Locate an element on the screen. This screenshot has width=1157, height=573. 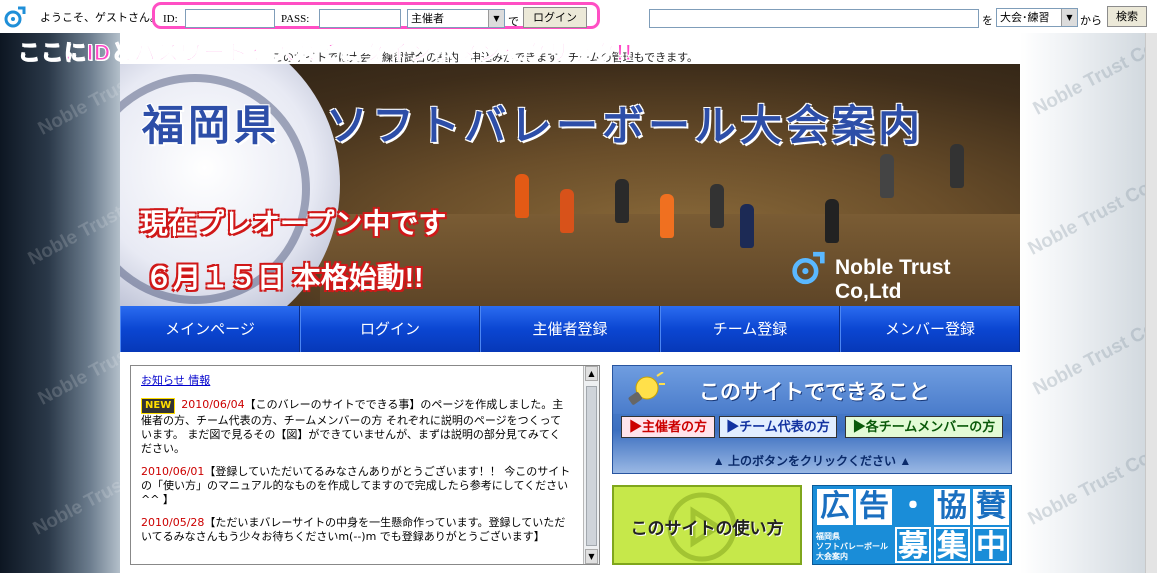
ad-char: ・ is located at coordinates (913, 507).